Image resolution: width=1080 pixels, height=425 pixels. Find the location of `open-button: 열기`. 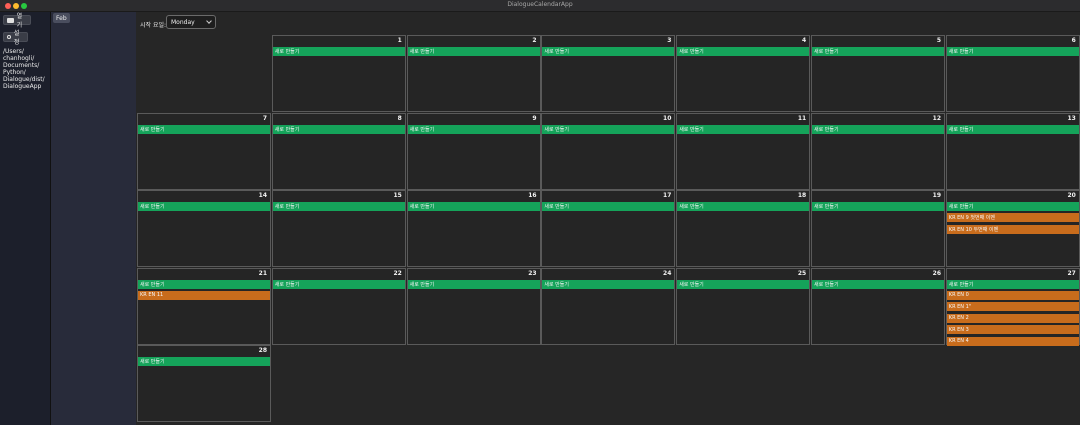

open-button: 열기 is located at coordinates (17, 21).